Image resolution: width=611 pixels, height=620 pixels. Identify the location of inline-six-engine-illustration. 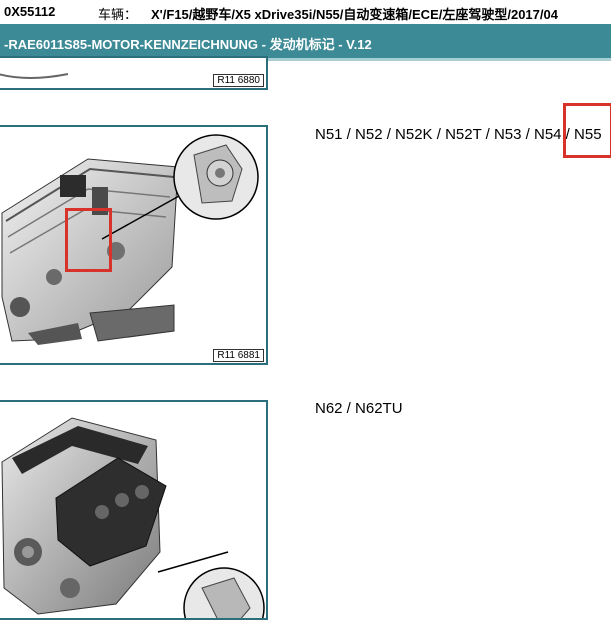
(130, 239).